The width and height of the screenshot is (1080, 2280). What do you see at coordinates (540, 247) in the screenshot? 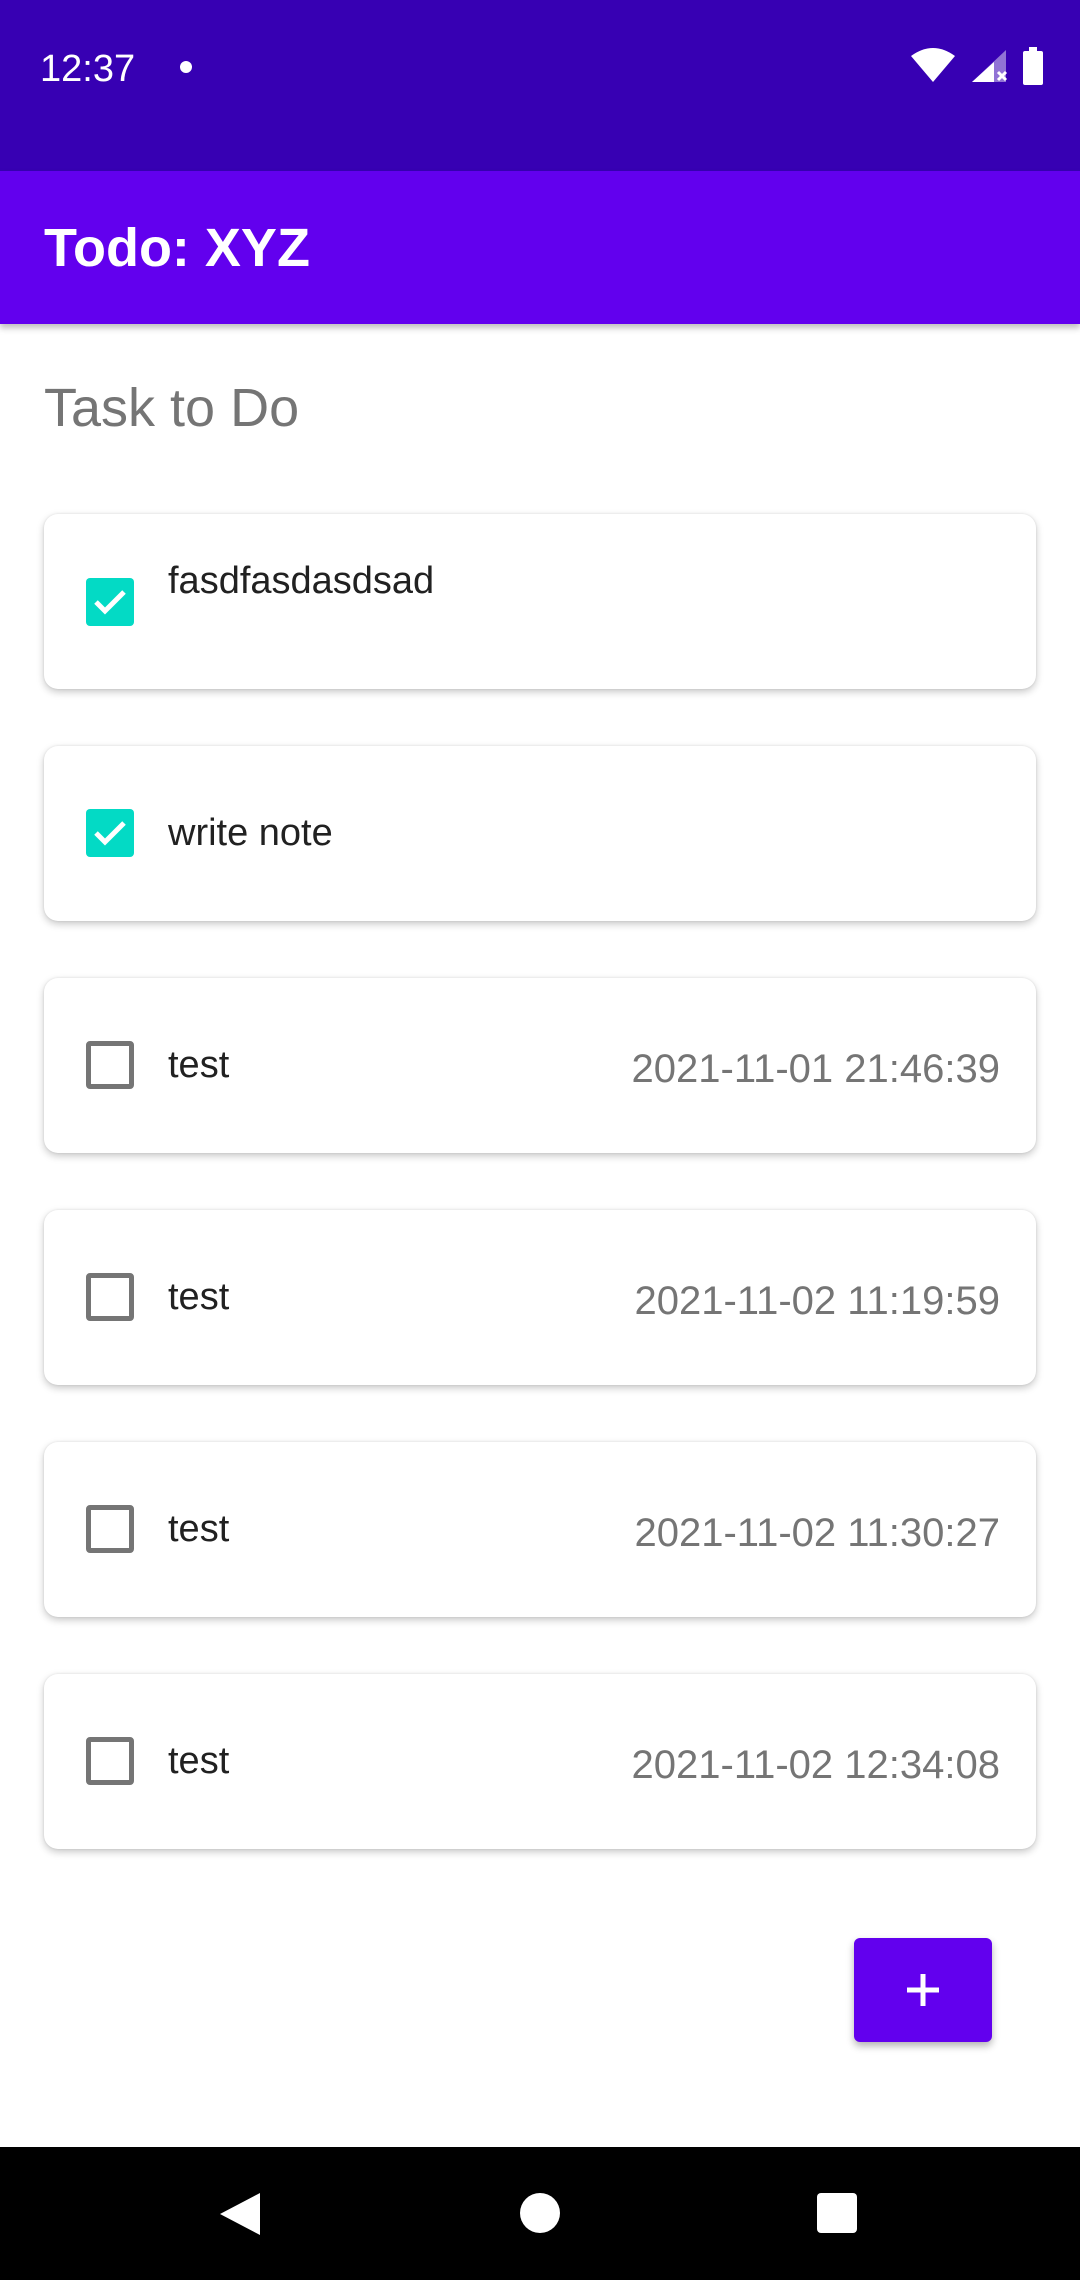
I see `app-bar: Todo: XYZ` at bounding box center [540, 247].